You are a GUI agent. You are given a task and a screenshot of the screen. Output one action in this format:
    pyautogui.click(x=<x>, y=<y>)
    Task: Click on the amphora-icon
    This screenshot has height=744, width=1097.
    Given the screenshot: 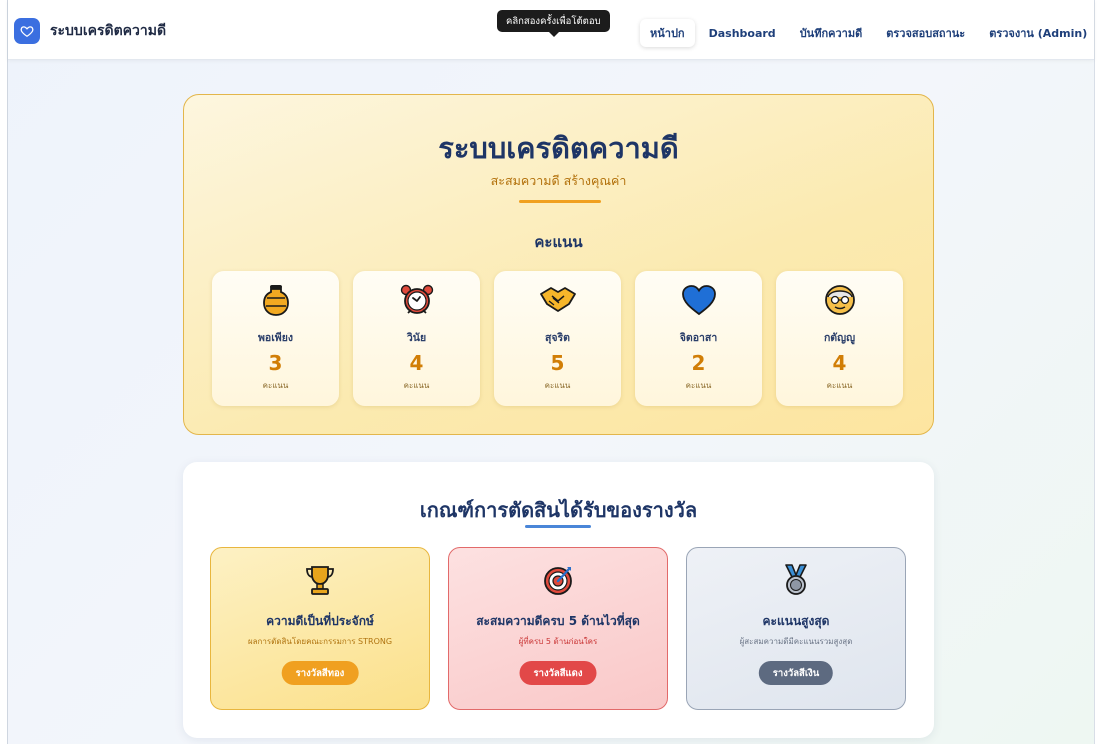 What is the action you would take?
    pyautogui.click(x=275, y=300)
    